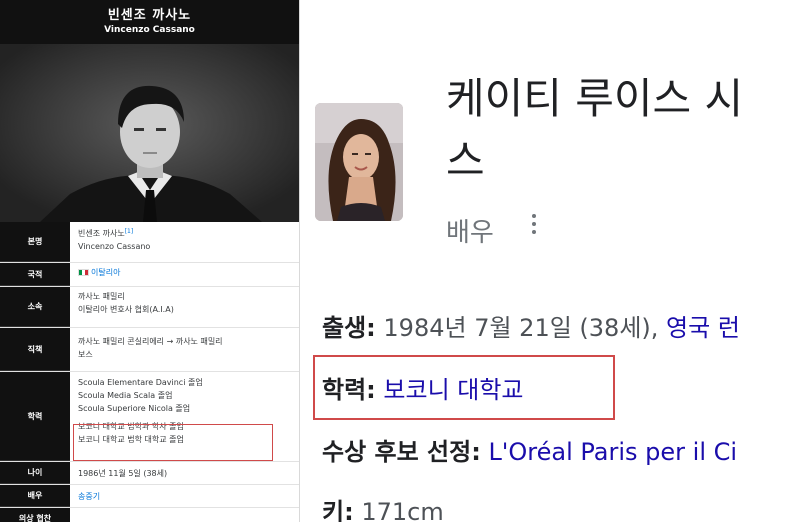 The image size is (800, 522). Describe the element at coordinates (184, 515) in the screenshot. I see `row-value` at that location.